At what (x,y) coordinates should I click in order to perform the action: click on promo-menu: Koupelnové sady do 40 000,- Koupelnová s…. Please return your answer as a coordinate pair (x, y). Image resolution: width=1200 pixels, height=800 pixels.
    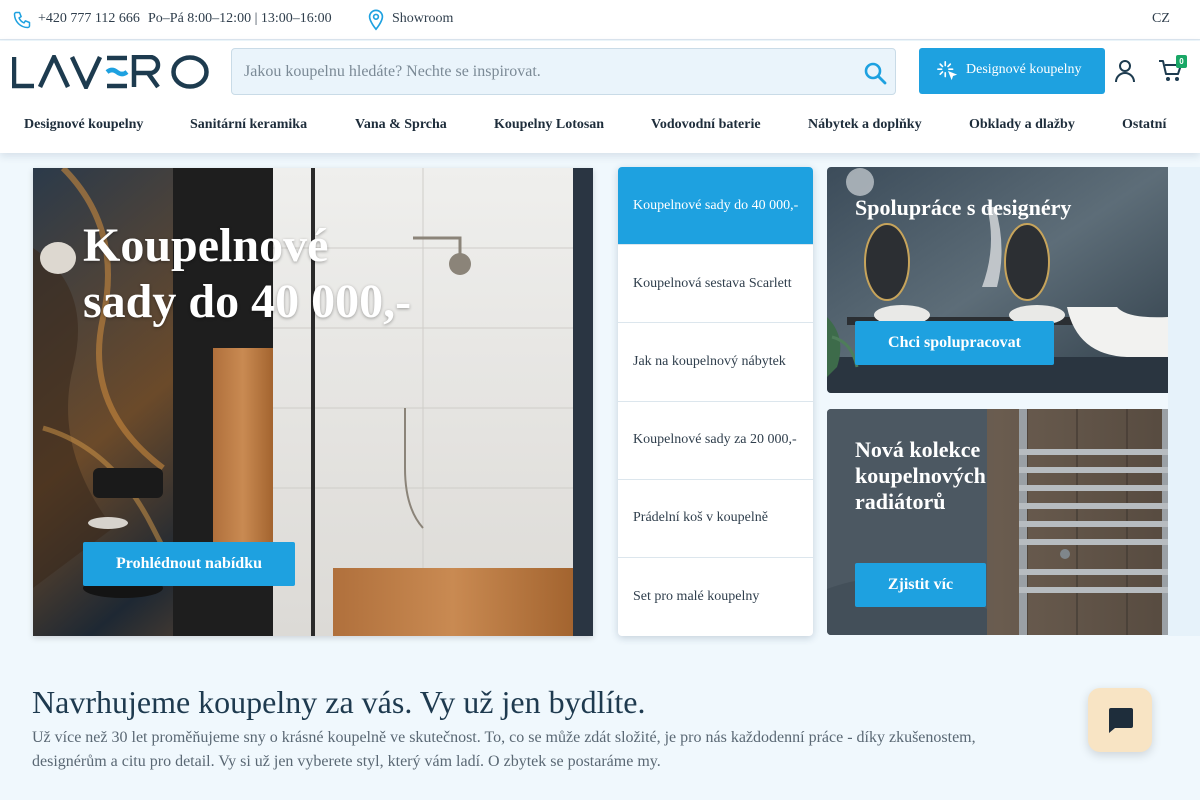
    Looking at the image, I should click on (715, 401).